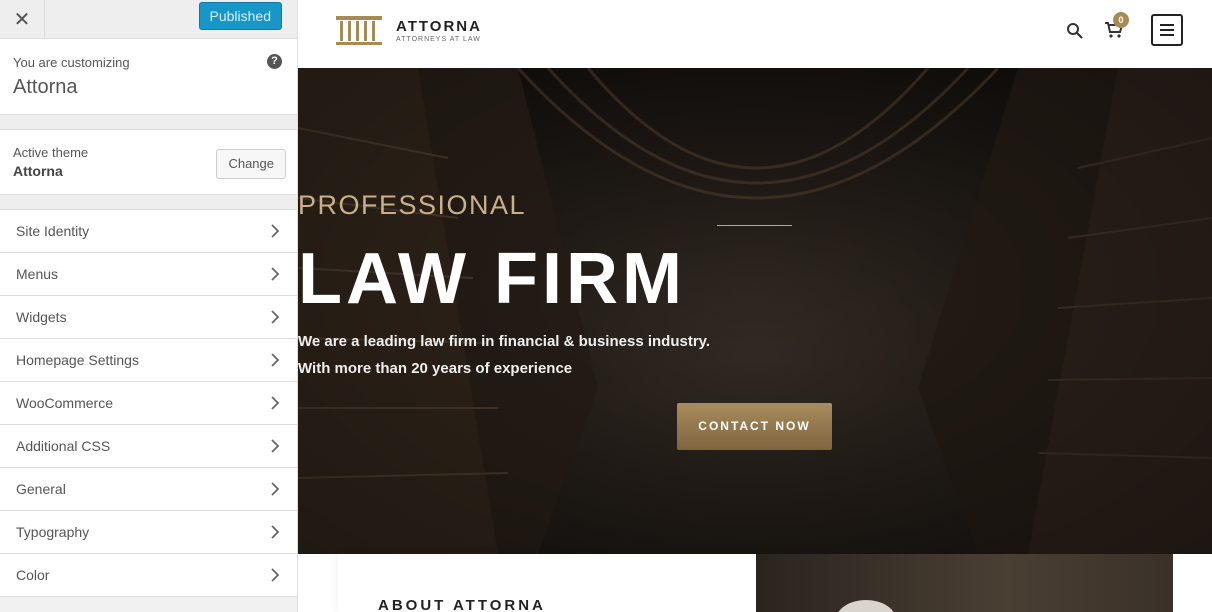  What do you see at coordinates (148, 274) in the screenshot?
I see `sidebar-item-menus: Menus` at bounding box center [148, 274].